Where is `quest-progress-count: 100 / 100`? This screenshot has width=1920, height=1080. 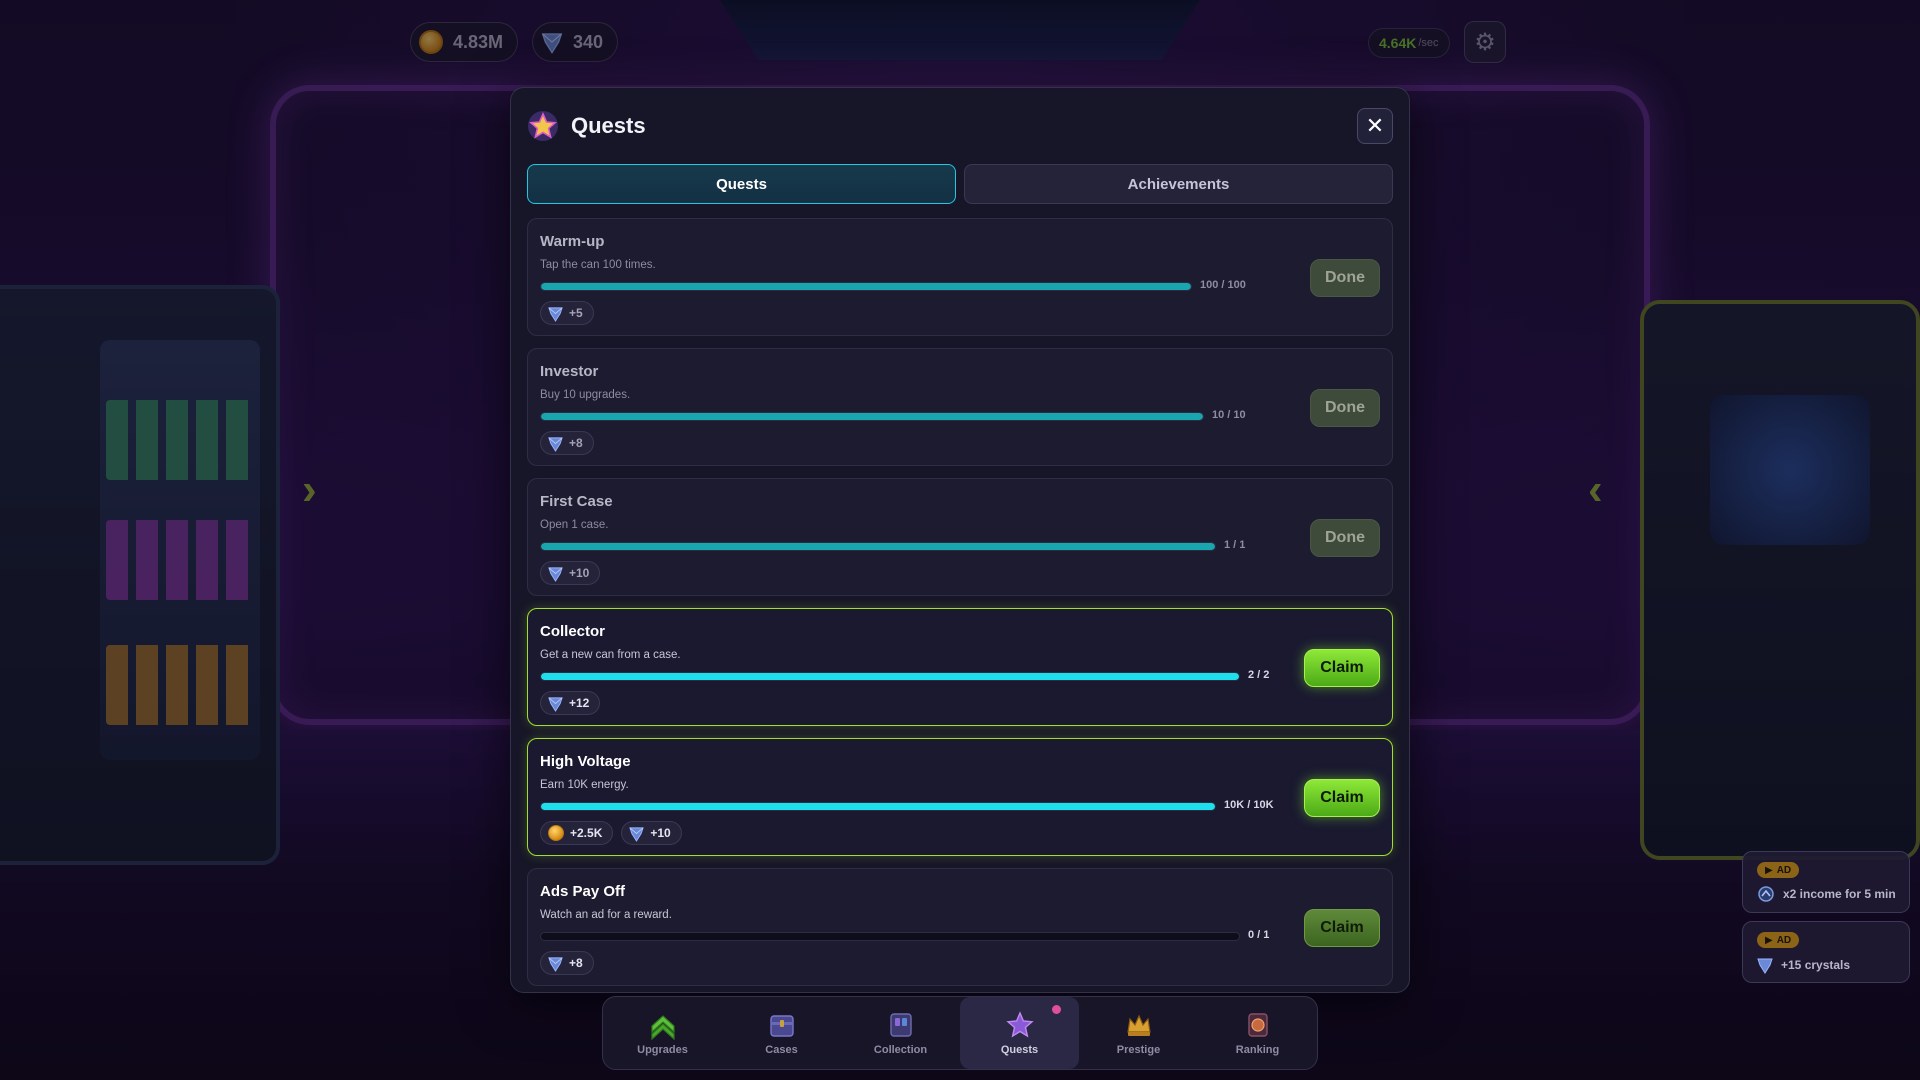 quest-progress-count: 100 / 100 is located at coordinates (1223, 285).